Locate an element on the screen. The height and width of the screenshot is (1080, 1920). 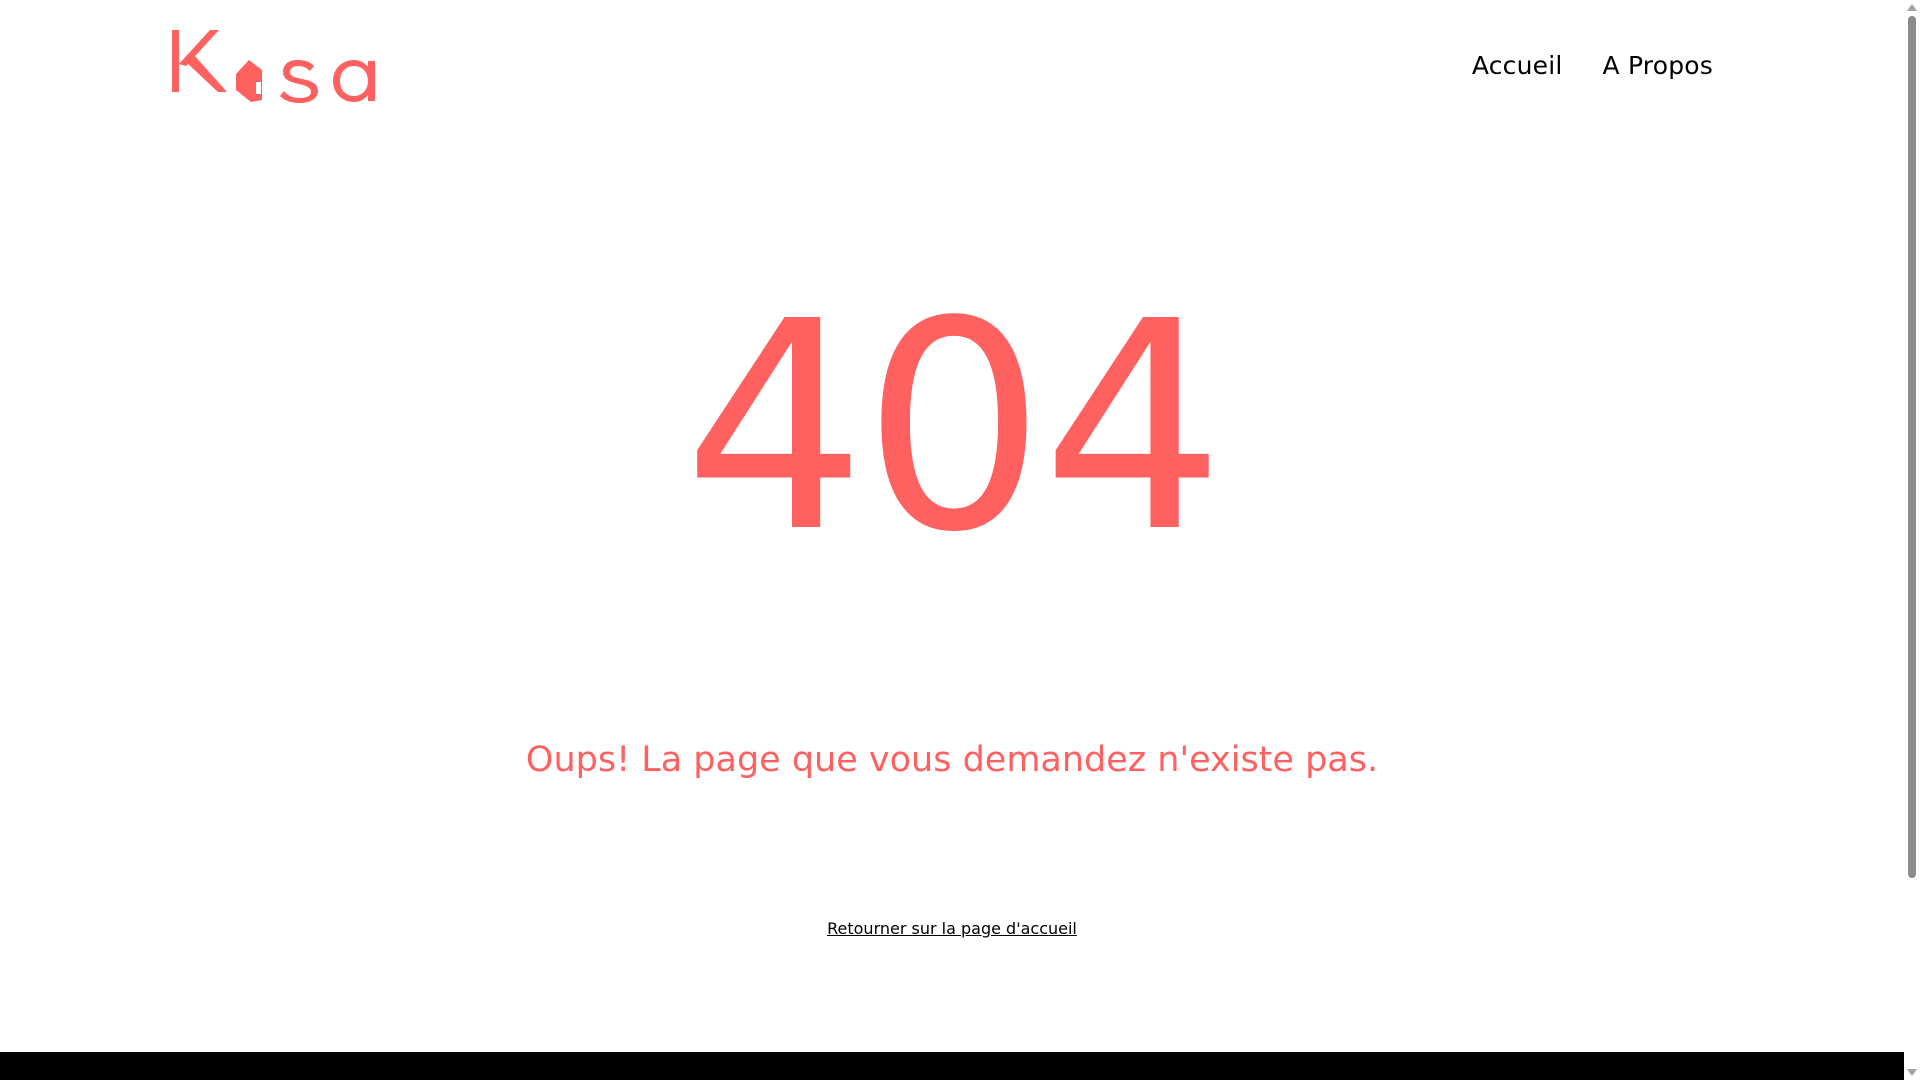
vertical-scrollbar is located at coordinates (1912, 540).